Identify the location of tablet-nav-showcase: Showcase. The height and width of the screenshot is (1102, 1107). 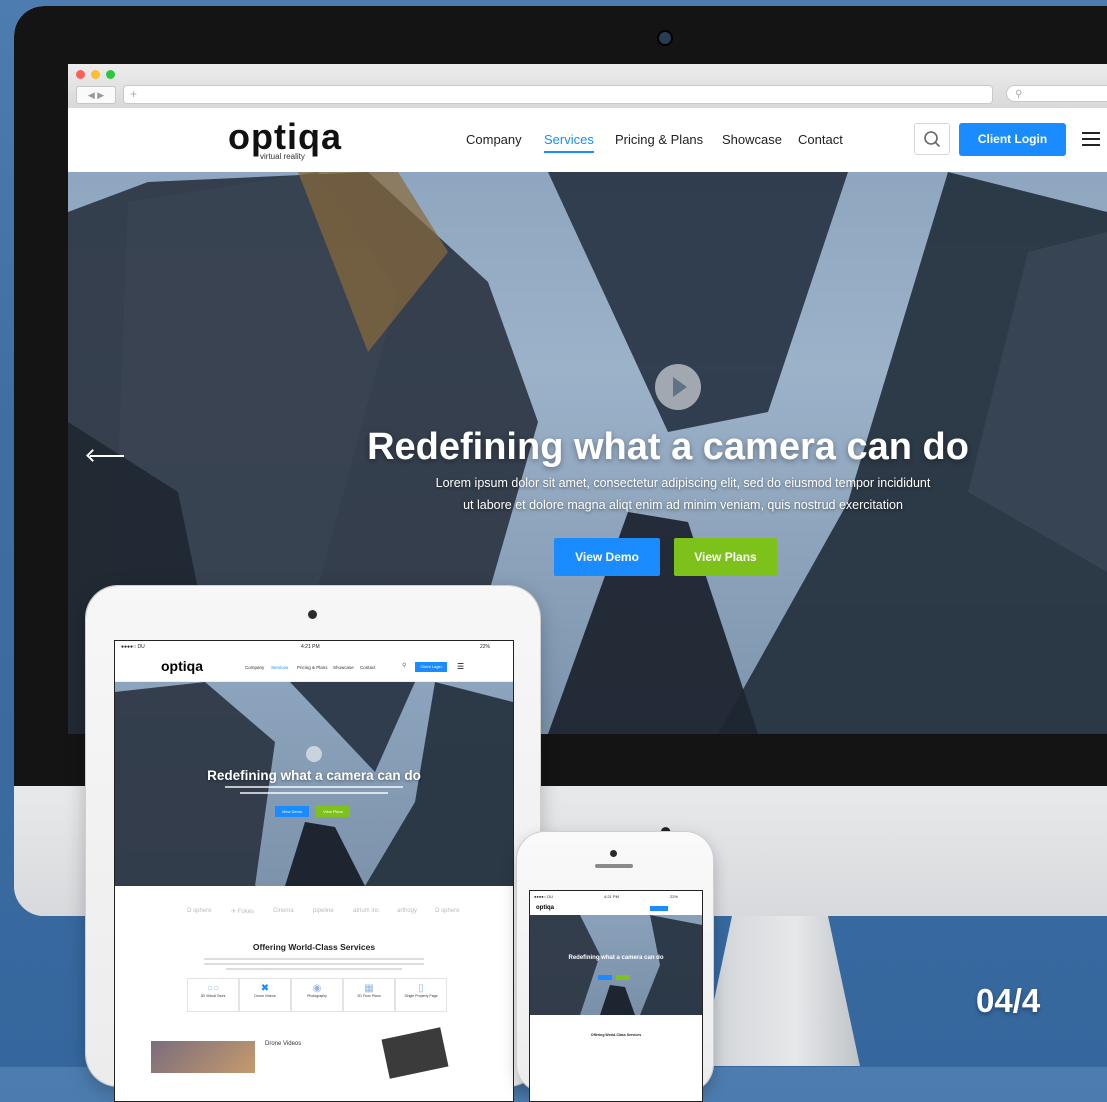
(343, 667).